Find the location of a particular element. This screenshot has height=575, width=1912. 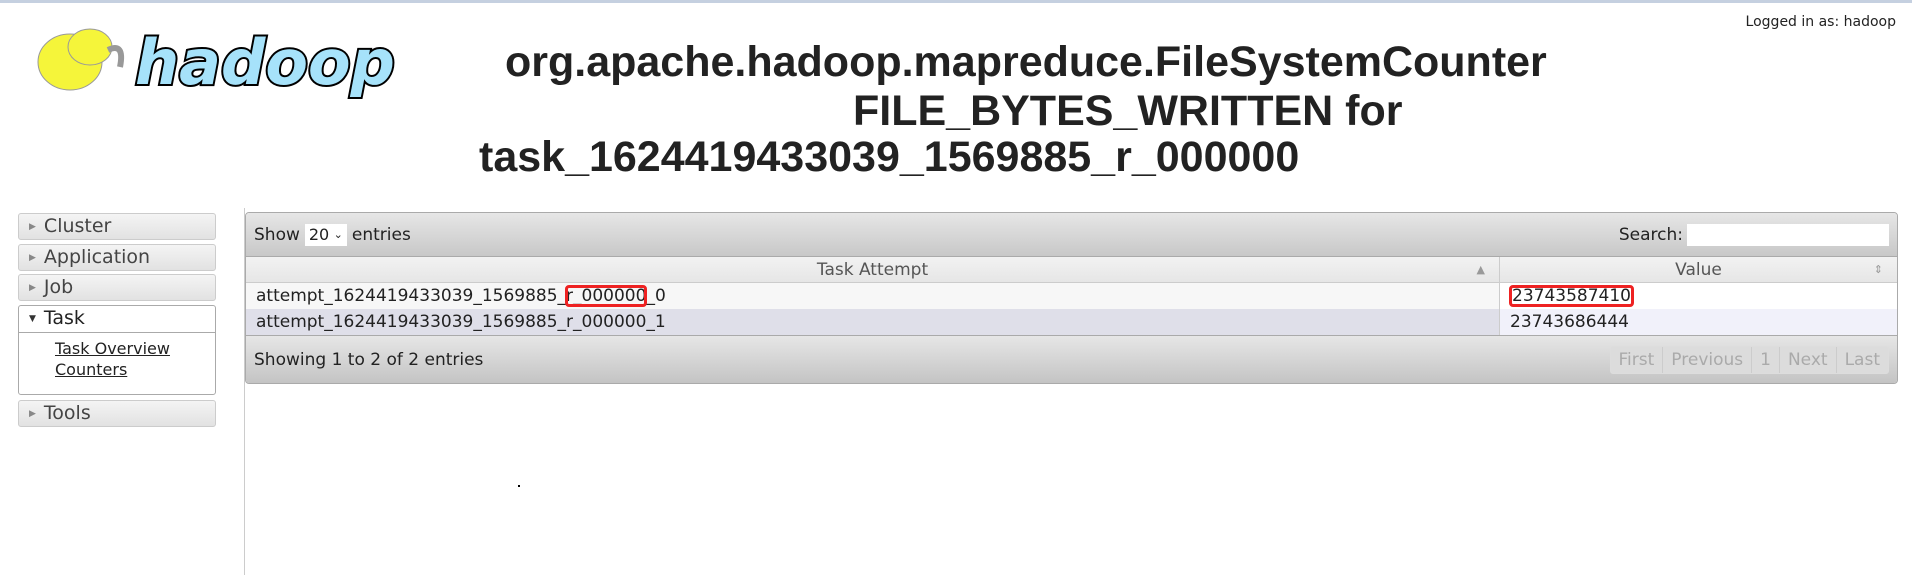

counters-link: Counters is located at coordinates (135, 369).